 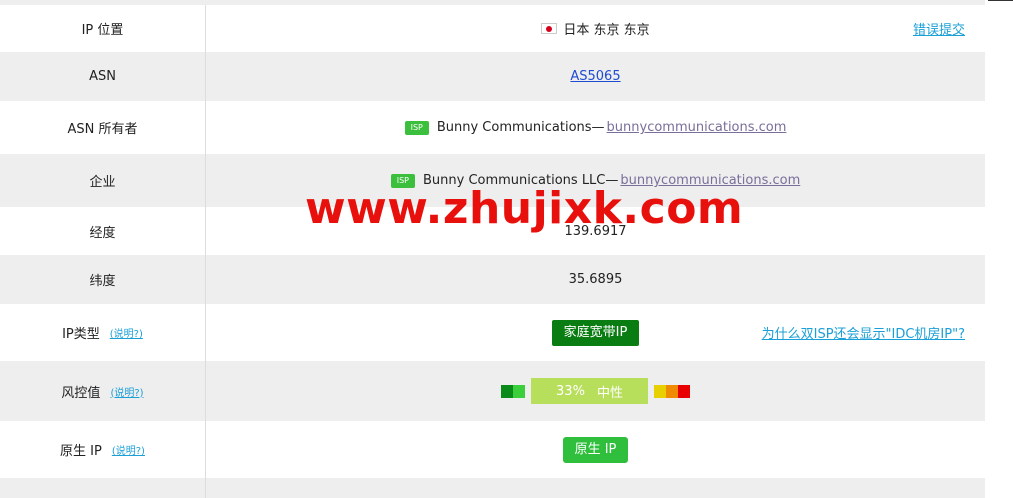 I want to click on risk-label-cell: 风控值 (说明?), so click(x=103, y=391).